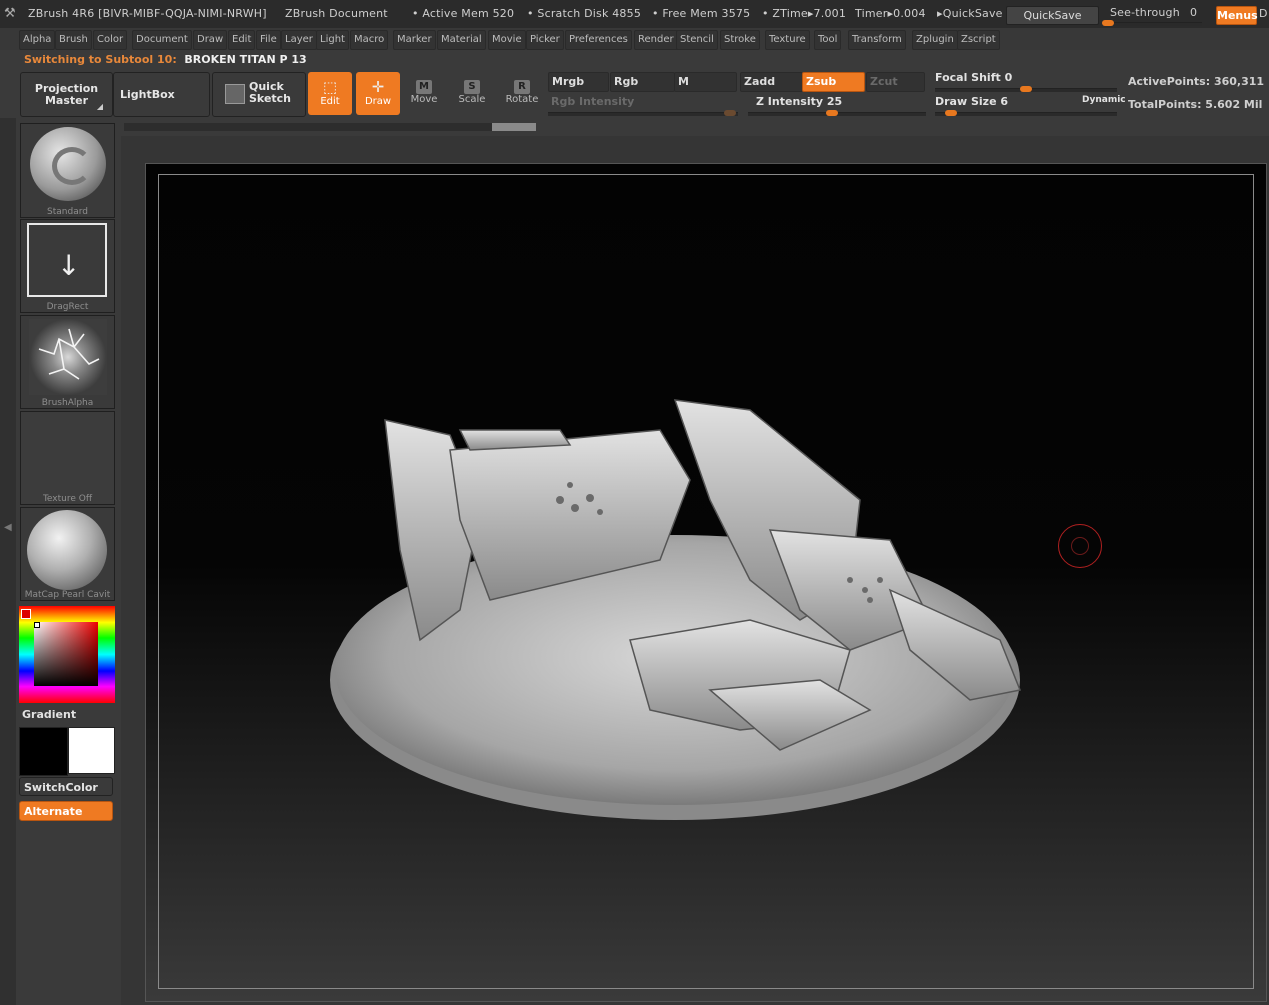  What do you see at coordinates (66, 811) in the screenshot?
I see `alternate-button: Alternate` at bounding box center [66, 811].